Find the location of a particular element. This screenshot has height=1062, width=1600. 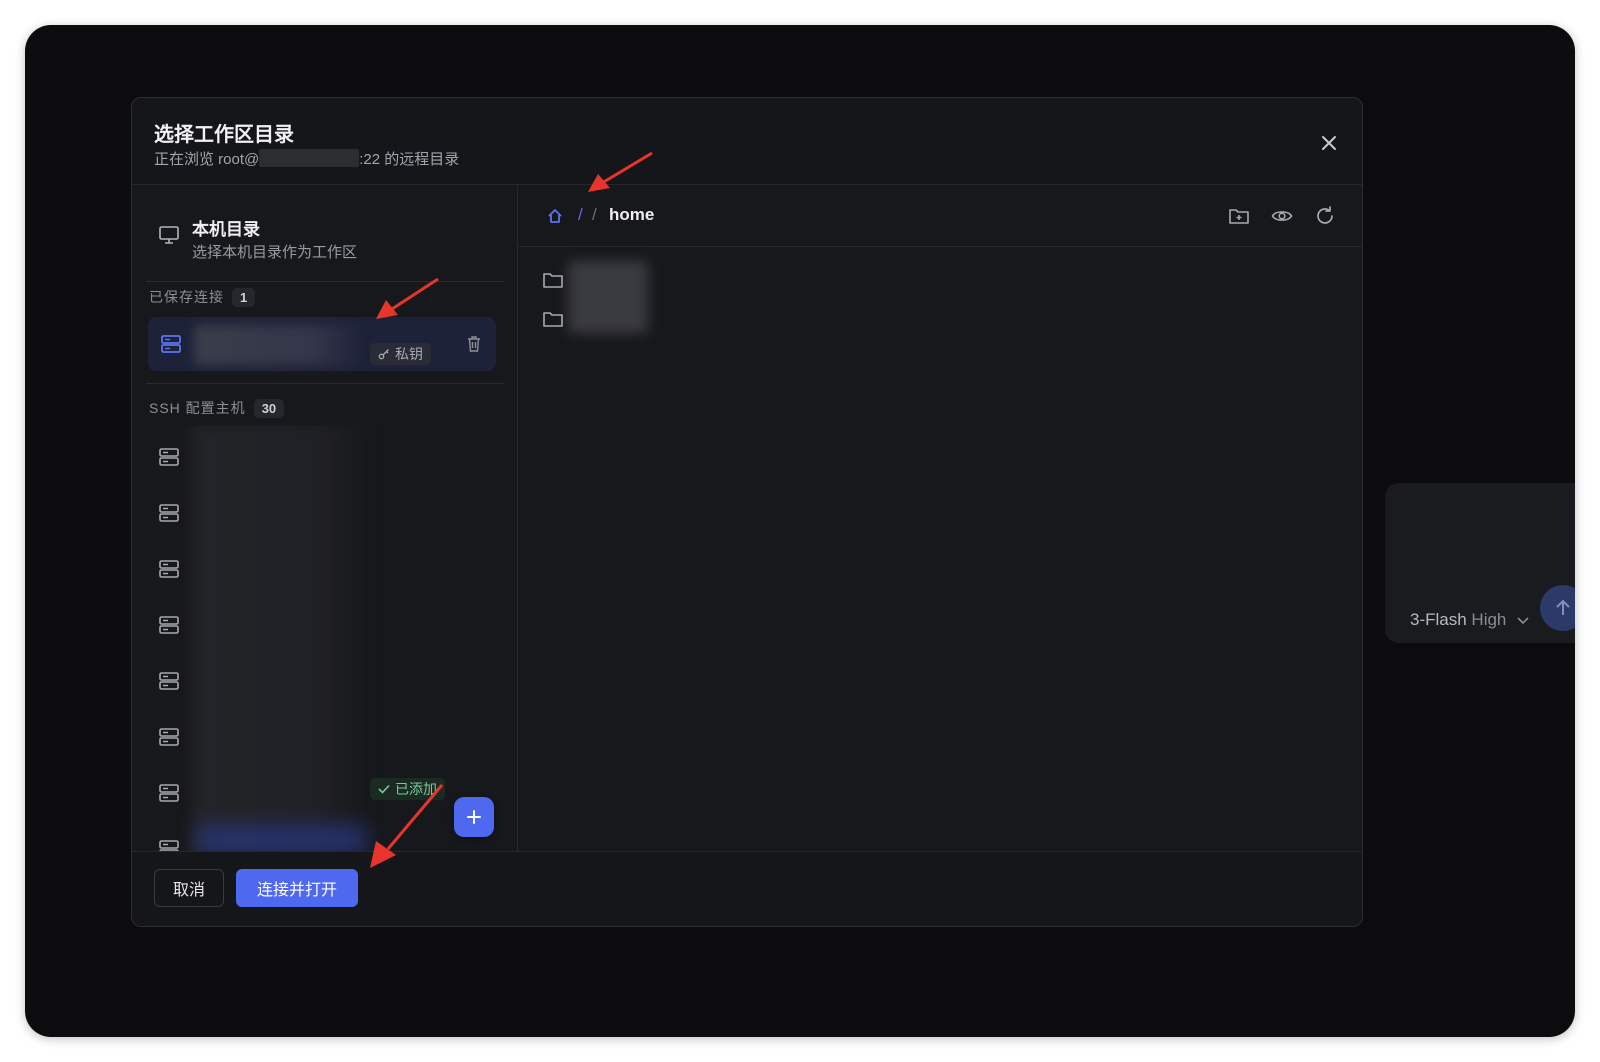

dialog-subtitle: 正在浏览 root@ :22 的远程目录 is located at coordinates (306, 158).